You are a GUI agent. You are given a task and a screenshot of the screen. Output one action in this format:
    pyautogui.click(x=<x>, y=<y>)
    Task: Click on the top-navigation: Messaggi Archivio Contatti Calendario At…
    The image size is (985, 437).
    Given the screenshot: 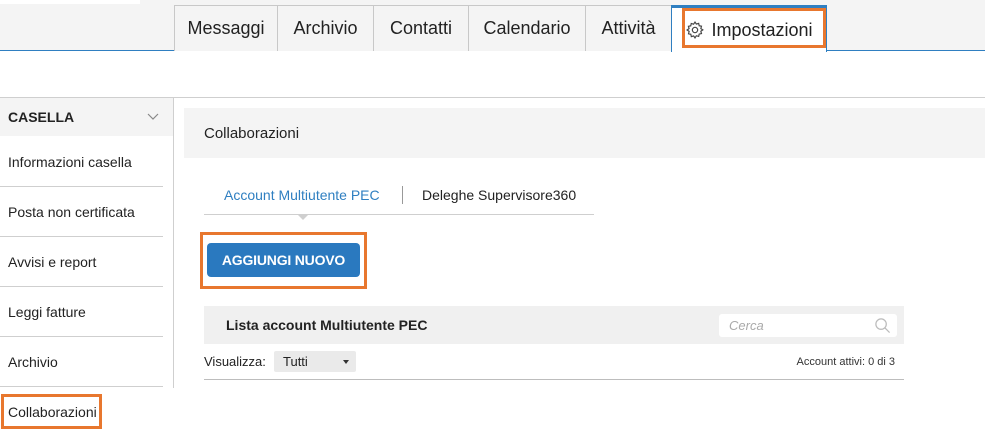 What is the action you would take?
    pyautogui.click(x=492, y=26)
    